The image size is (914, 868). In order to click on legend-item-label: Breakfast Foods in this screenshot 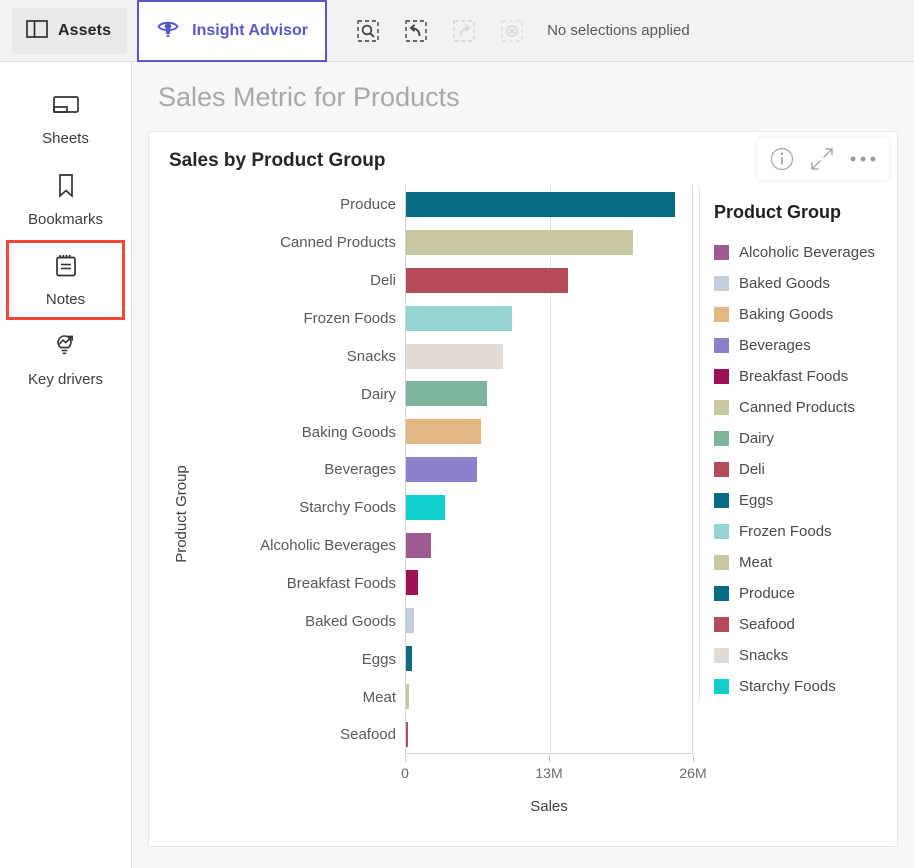, I will do `click(794, 376)`.